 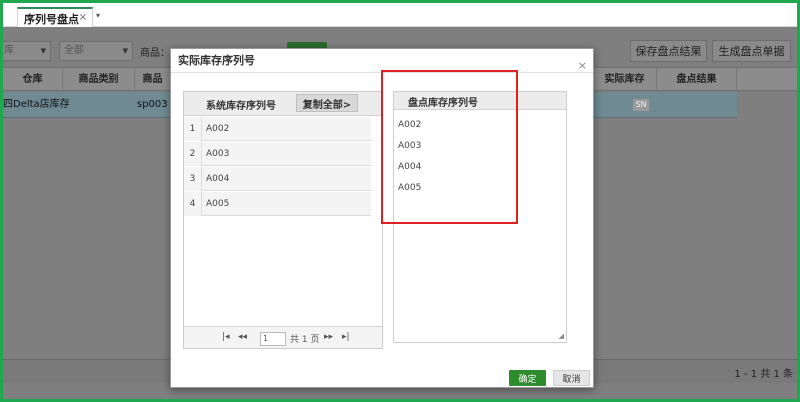 I want to click on row-number: 2, so click(x=193, y=154).